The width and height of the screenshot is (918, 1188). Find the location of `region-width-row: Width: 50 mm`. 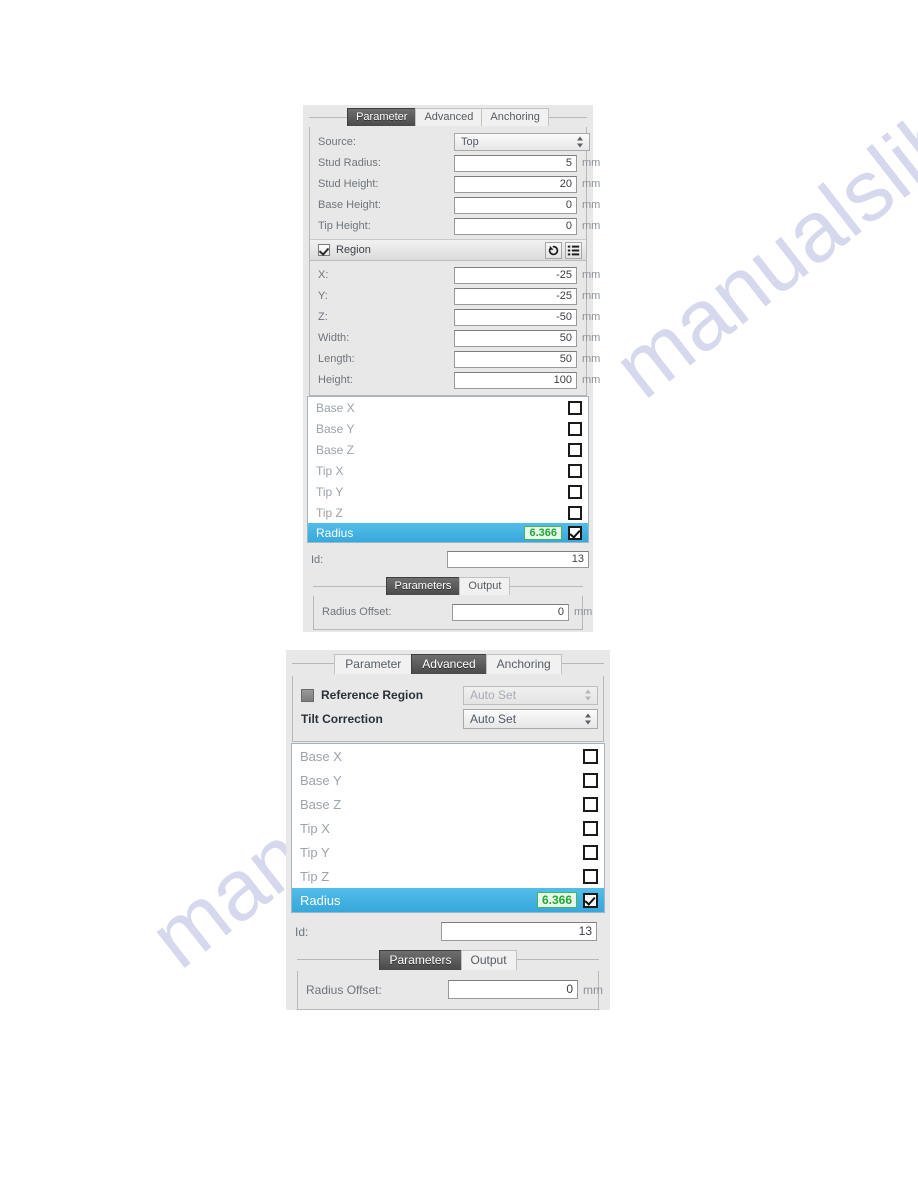

region-width-row: Width: 50 mm is located at coordinates (455, 338).